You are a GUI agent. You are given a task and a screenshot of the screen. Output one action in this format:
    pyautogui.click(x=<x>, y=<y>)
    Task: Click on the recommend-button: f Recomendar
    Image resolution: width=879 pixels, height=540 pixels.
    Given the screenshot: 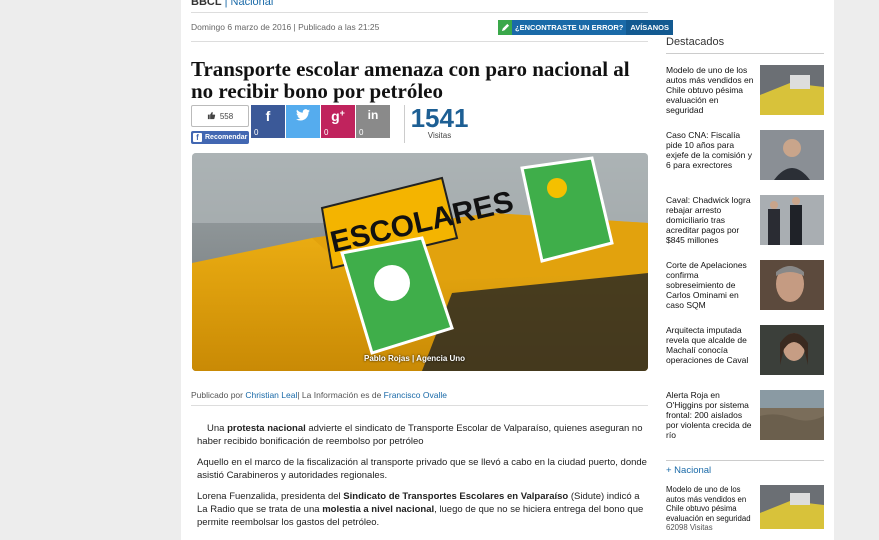 What is the action you would take?
    pyautogui.click(x=220, y=137)
    